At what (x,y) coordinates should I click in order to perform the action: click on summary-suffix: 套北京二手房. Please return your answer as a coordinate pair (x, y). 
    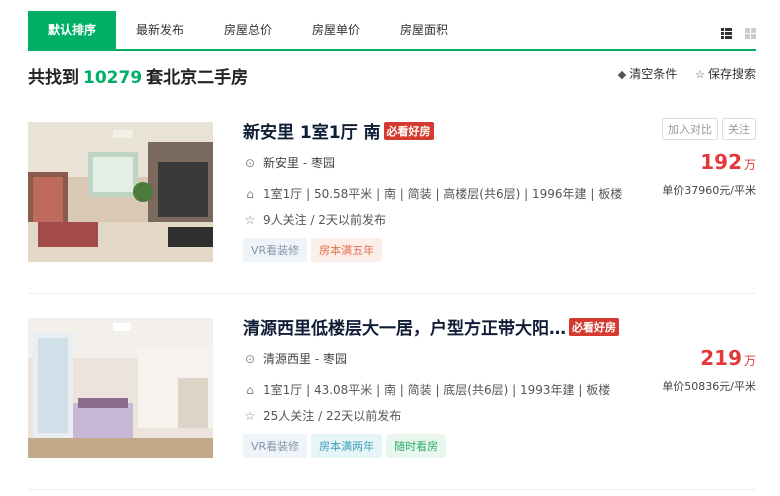
    Looking at the image, I should click on (197, 78).